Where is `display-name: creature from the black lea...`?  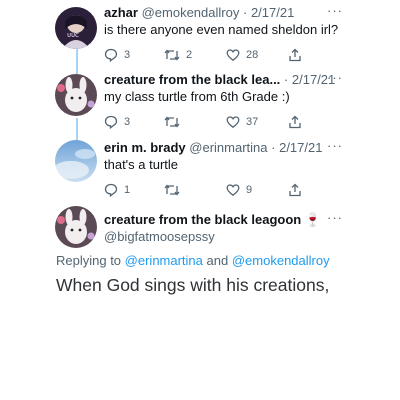 display-name: creature from the black lea... is located at coordinates (192, 79).